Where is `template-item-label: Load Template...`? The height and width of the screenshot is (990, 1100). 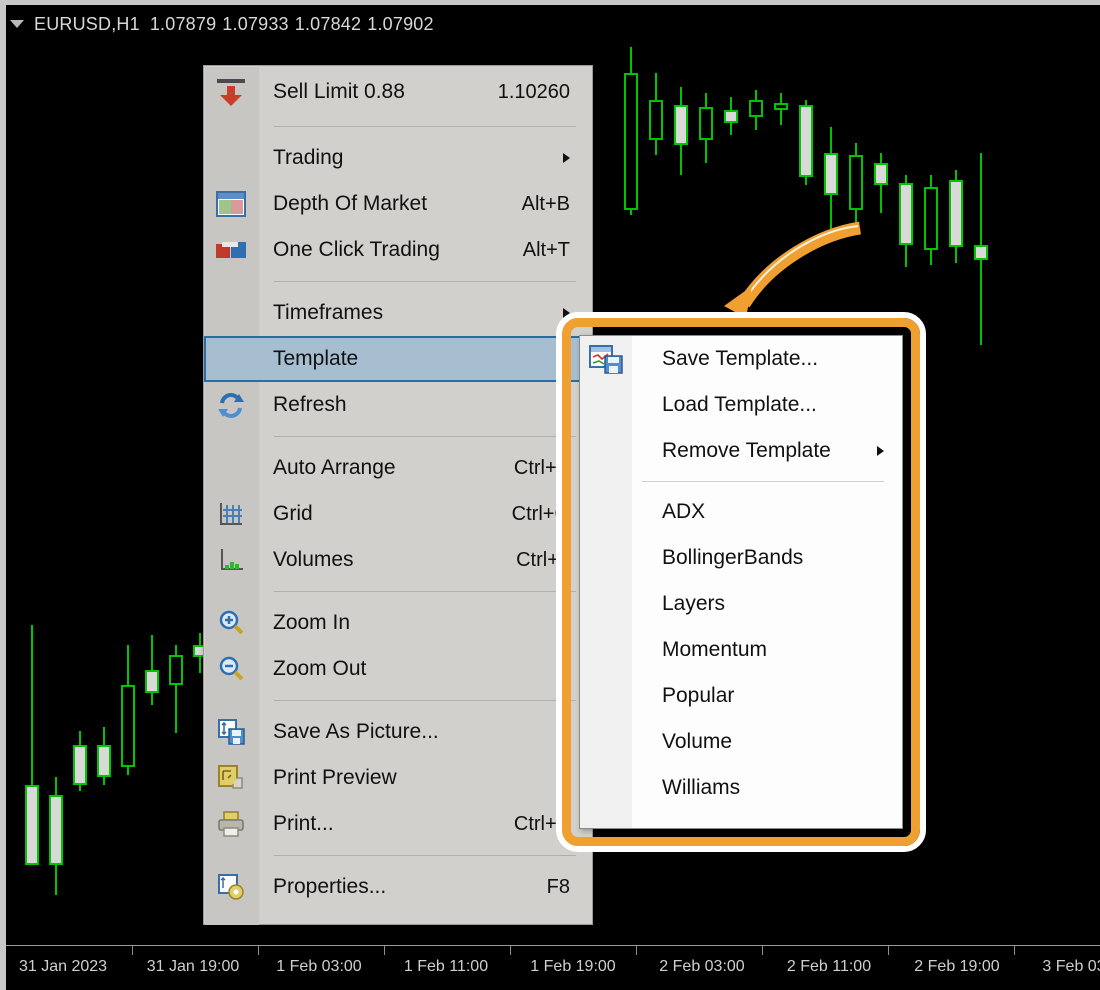
template-item-label: Load Template... is located at coordinates (739, 404).